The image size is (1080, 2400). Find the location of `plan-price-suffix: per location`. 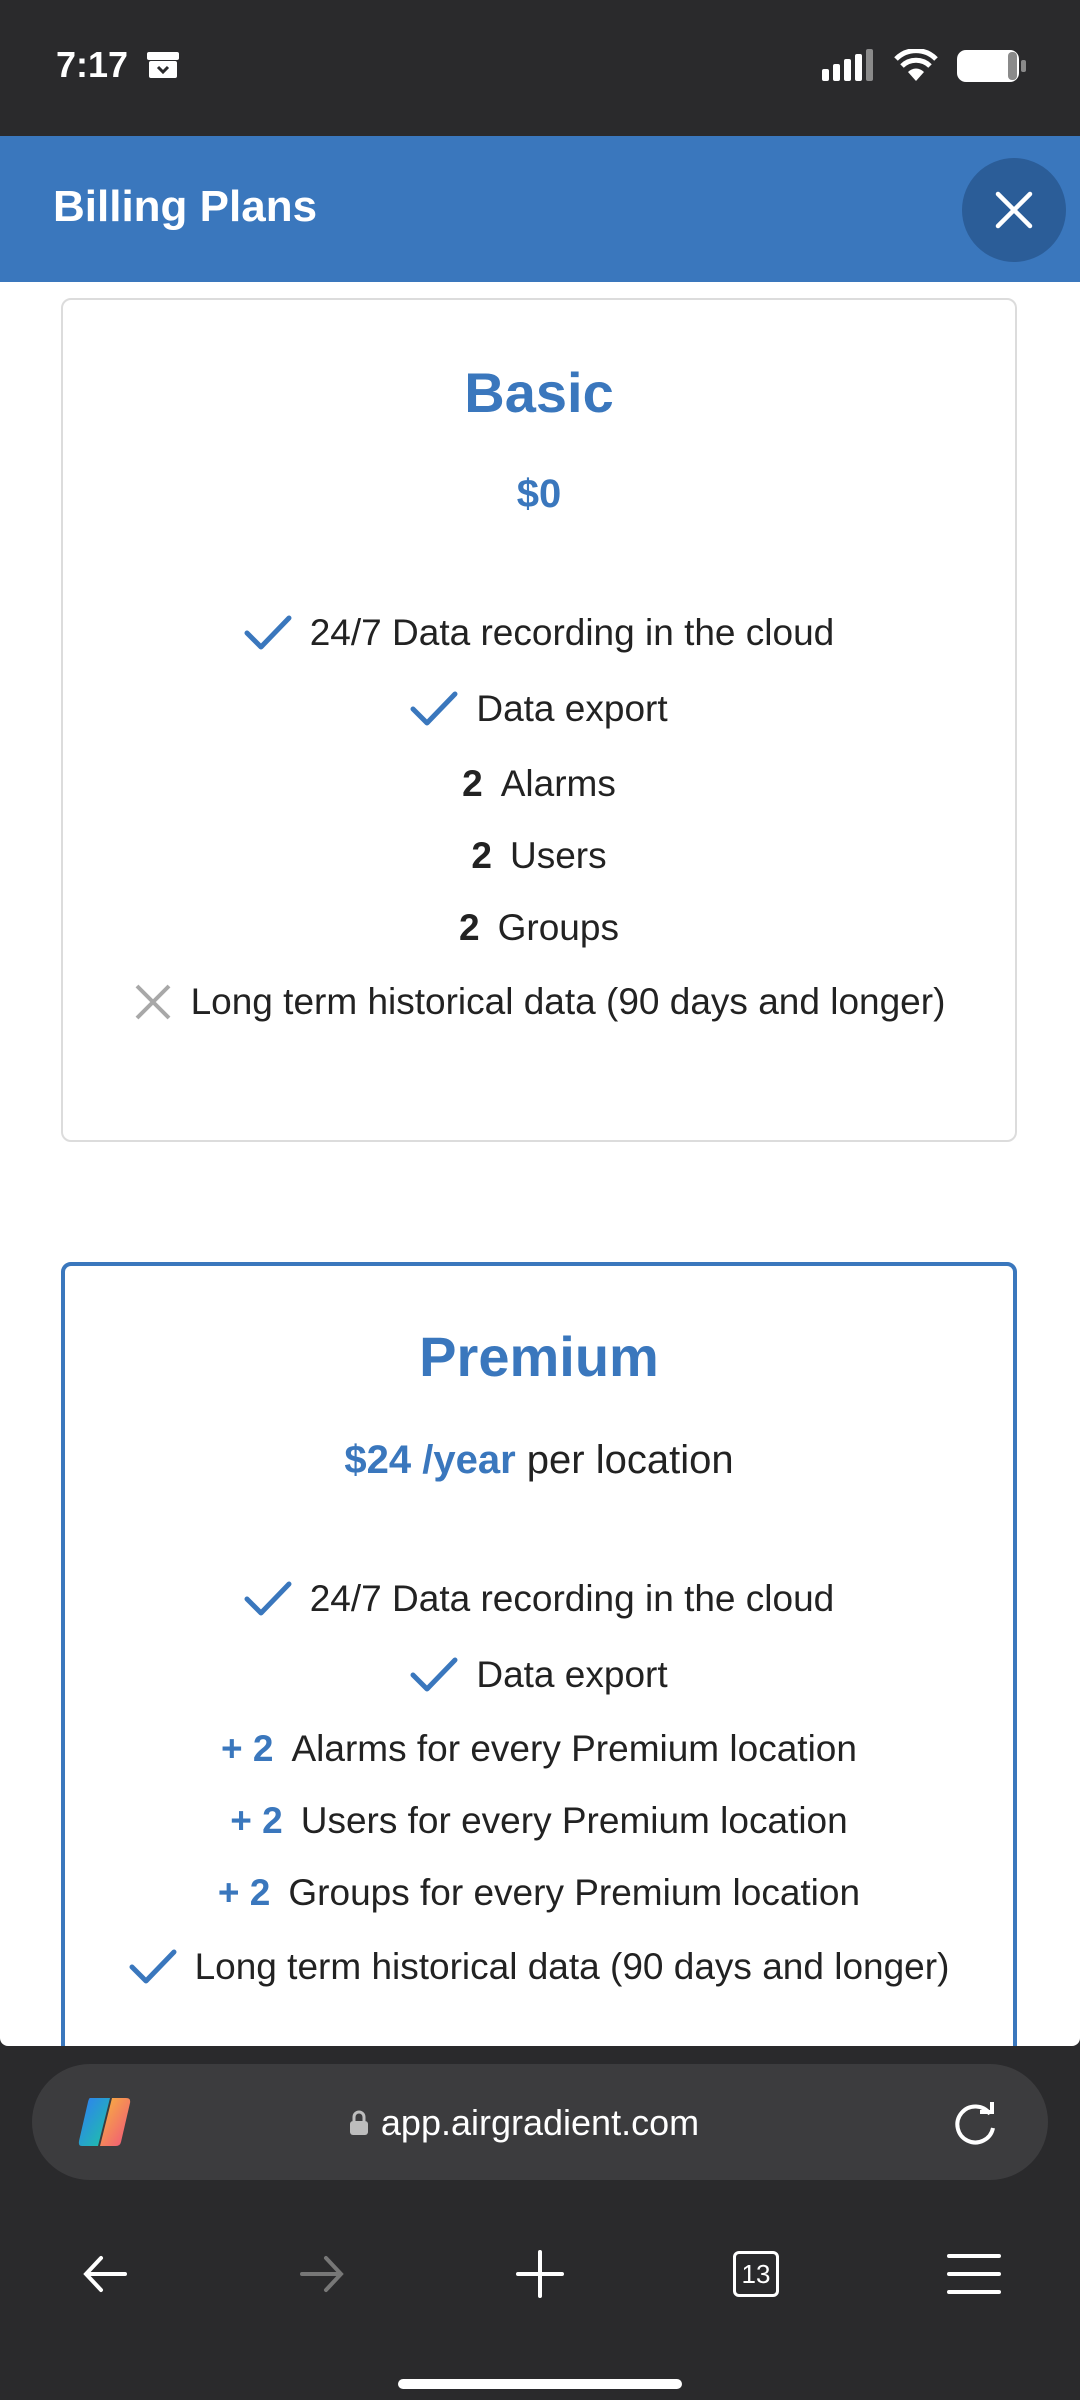

plan-price-suffix: per location is located at coordinates (630, 1460).